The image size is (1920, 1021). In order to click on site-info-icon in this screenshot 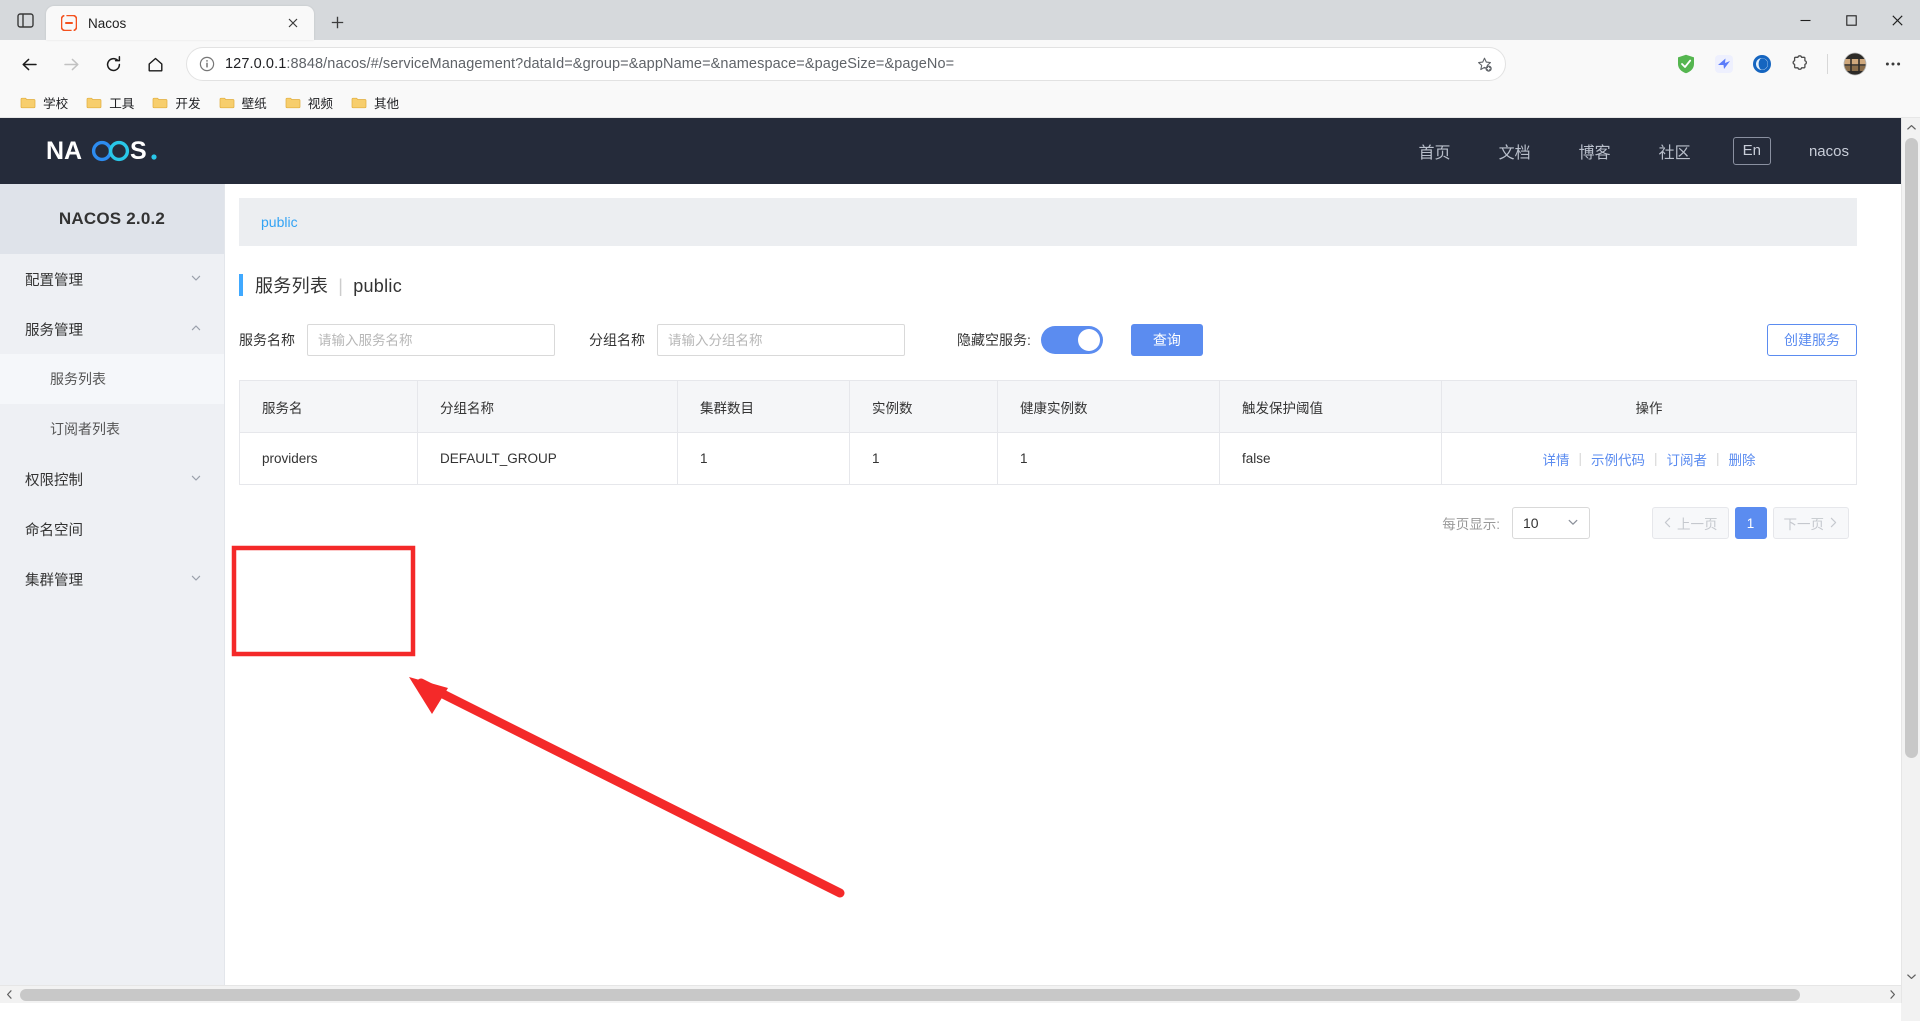, I will do `click(207, 64)`.